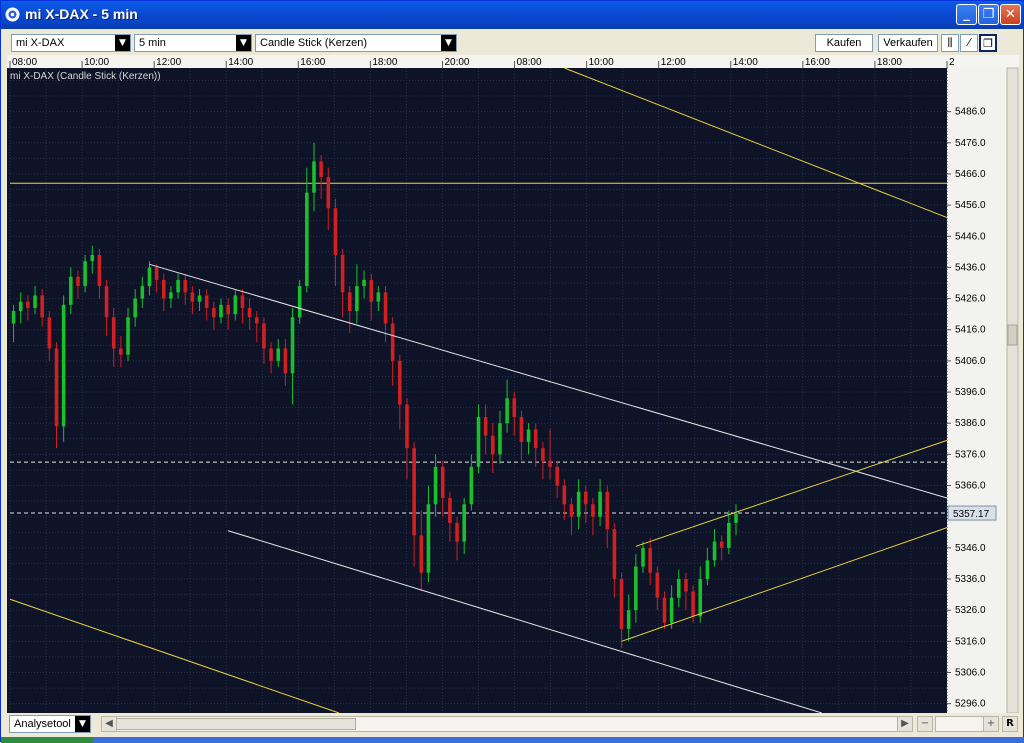 This screenshot has height=743, width=1024. What do you see at coordinates (312, 62) in the screenshot?
I see `time-tick-label: 16:00` at bounding box center [312, 62].